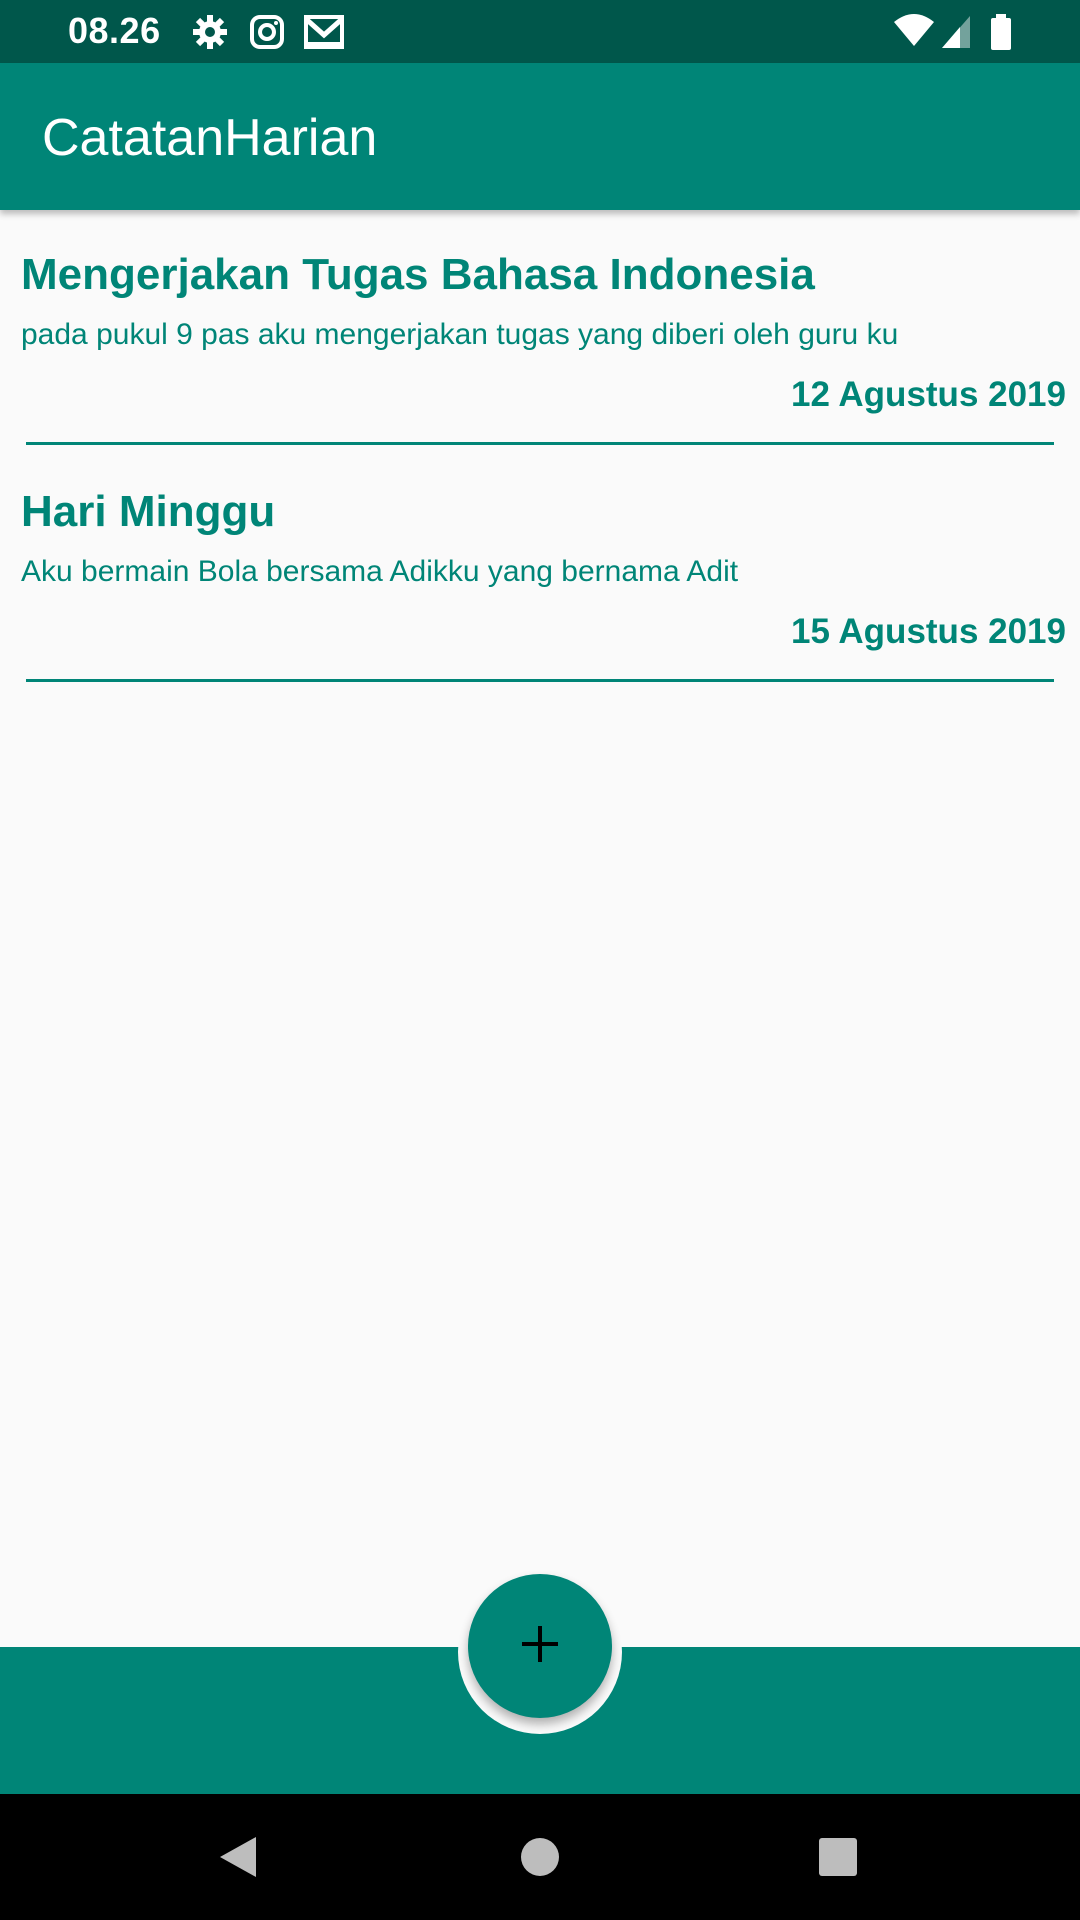 The width and height of the screenshot is (1080, 1920). I want to click on plus-icon, so click(540, 1646).